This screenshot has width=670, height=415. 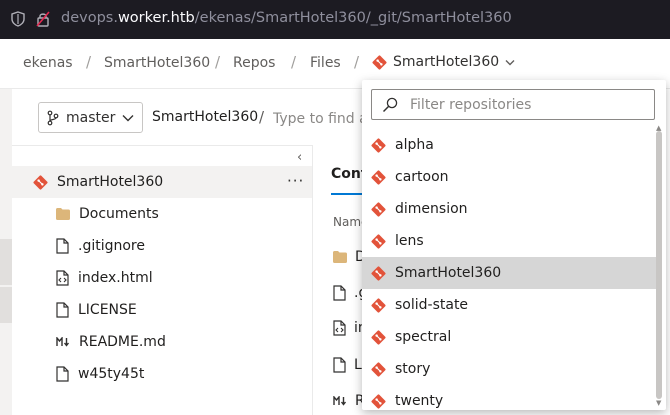 What do you see at coordinates (325, 63) in the screenshot?
I see `breadcrumb-item-files: Files` at bounding box center [325, 63].